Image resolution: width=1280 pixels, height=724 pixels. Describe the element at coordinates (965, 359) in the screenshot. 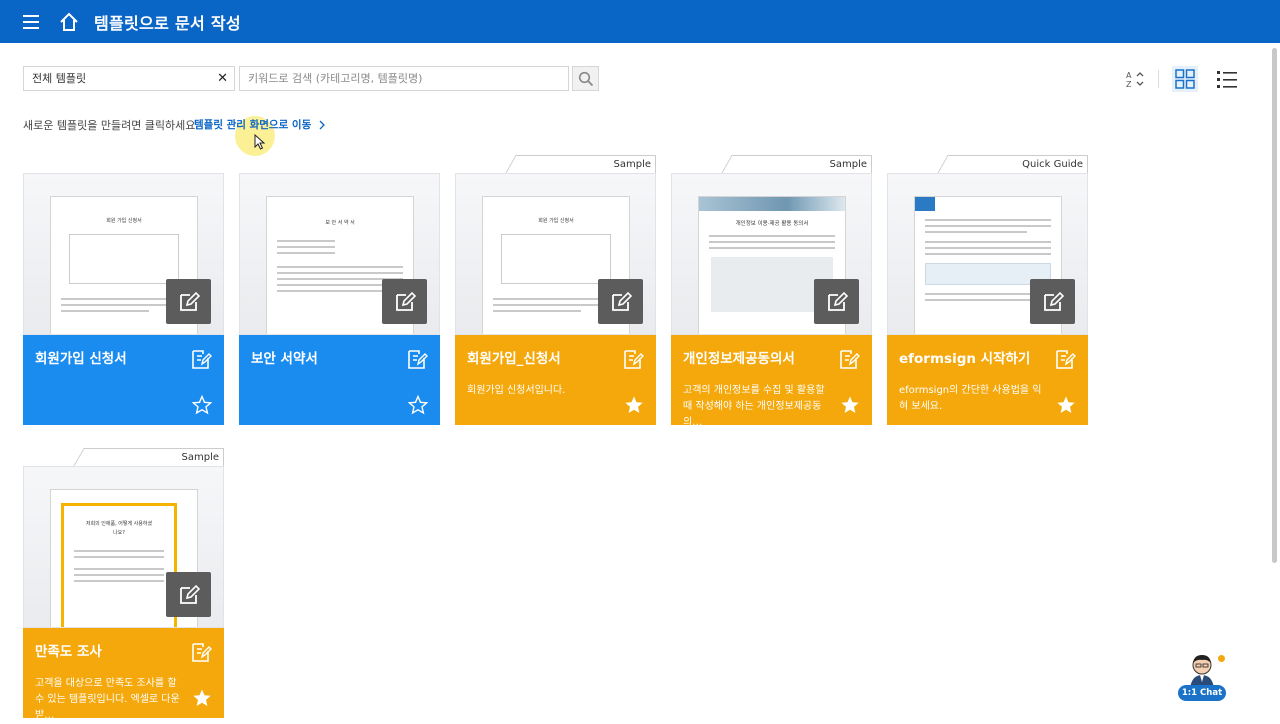

I see `template-name: eformsign 시작하기` at that location.